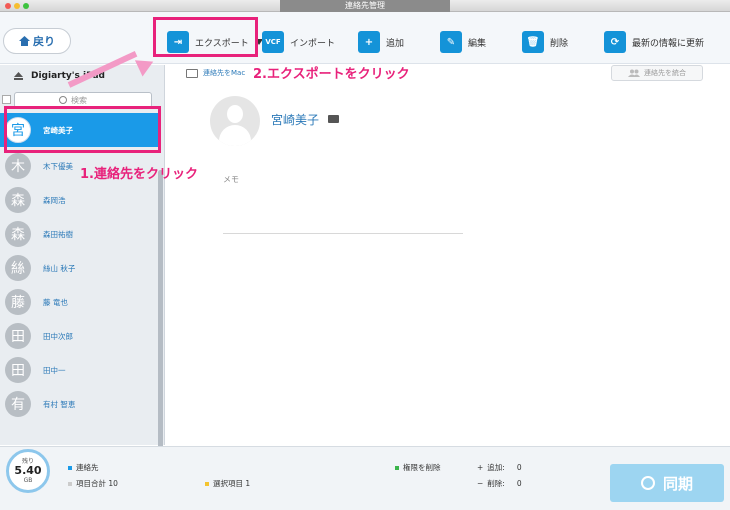 The image size is (730, 510). I want to click on selected-items-label: 選択項目 1, so click(232, 483).